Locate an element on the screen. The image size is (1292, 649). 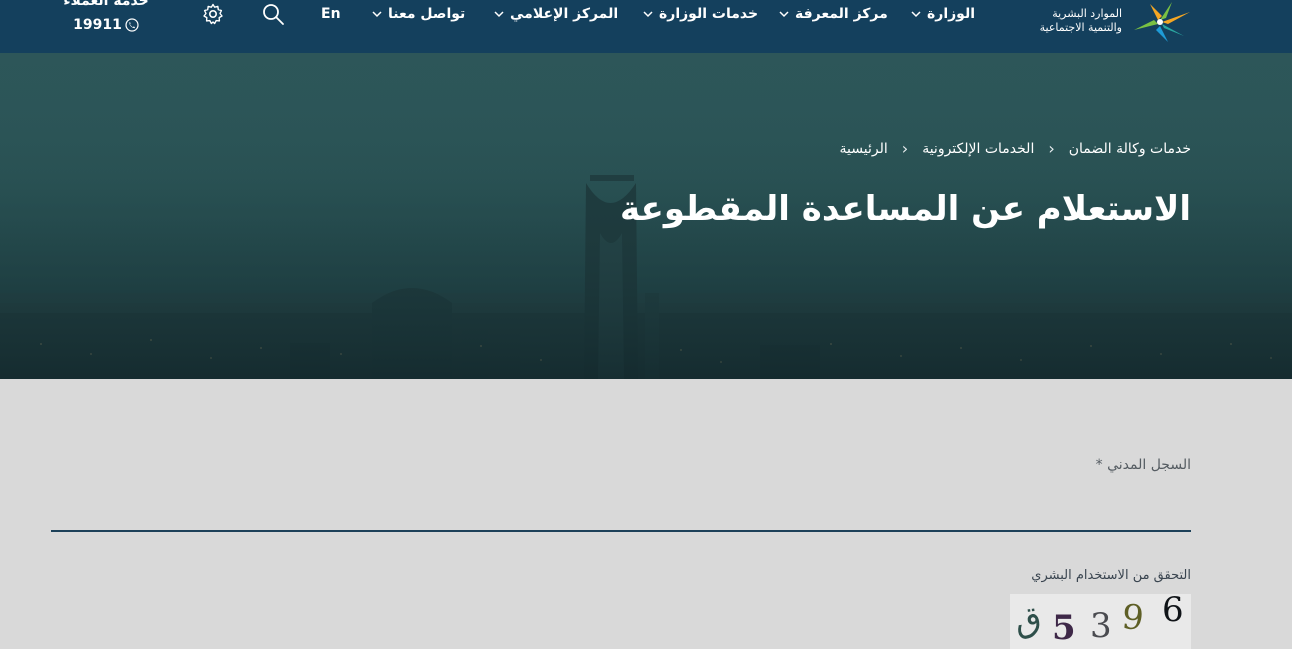
logo-text: الموارد البشرية والتنمية الاجتماعية is located at coordinates (1081, 21).